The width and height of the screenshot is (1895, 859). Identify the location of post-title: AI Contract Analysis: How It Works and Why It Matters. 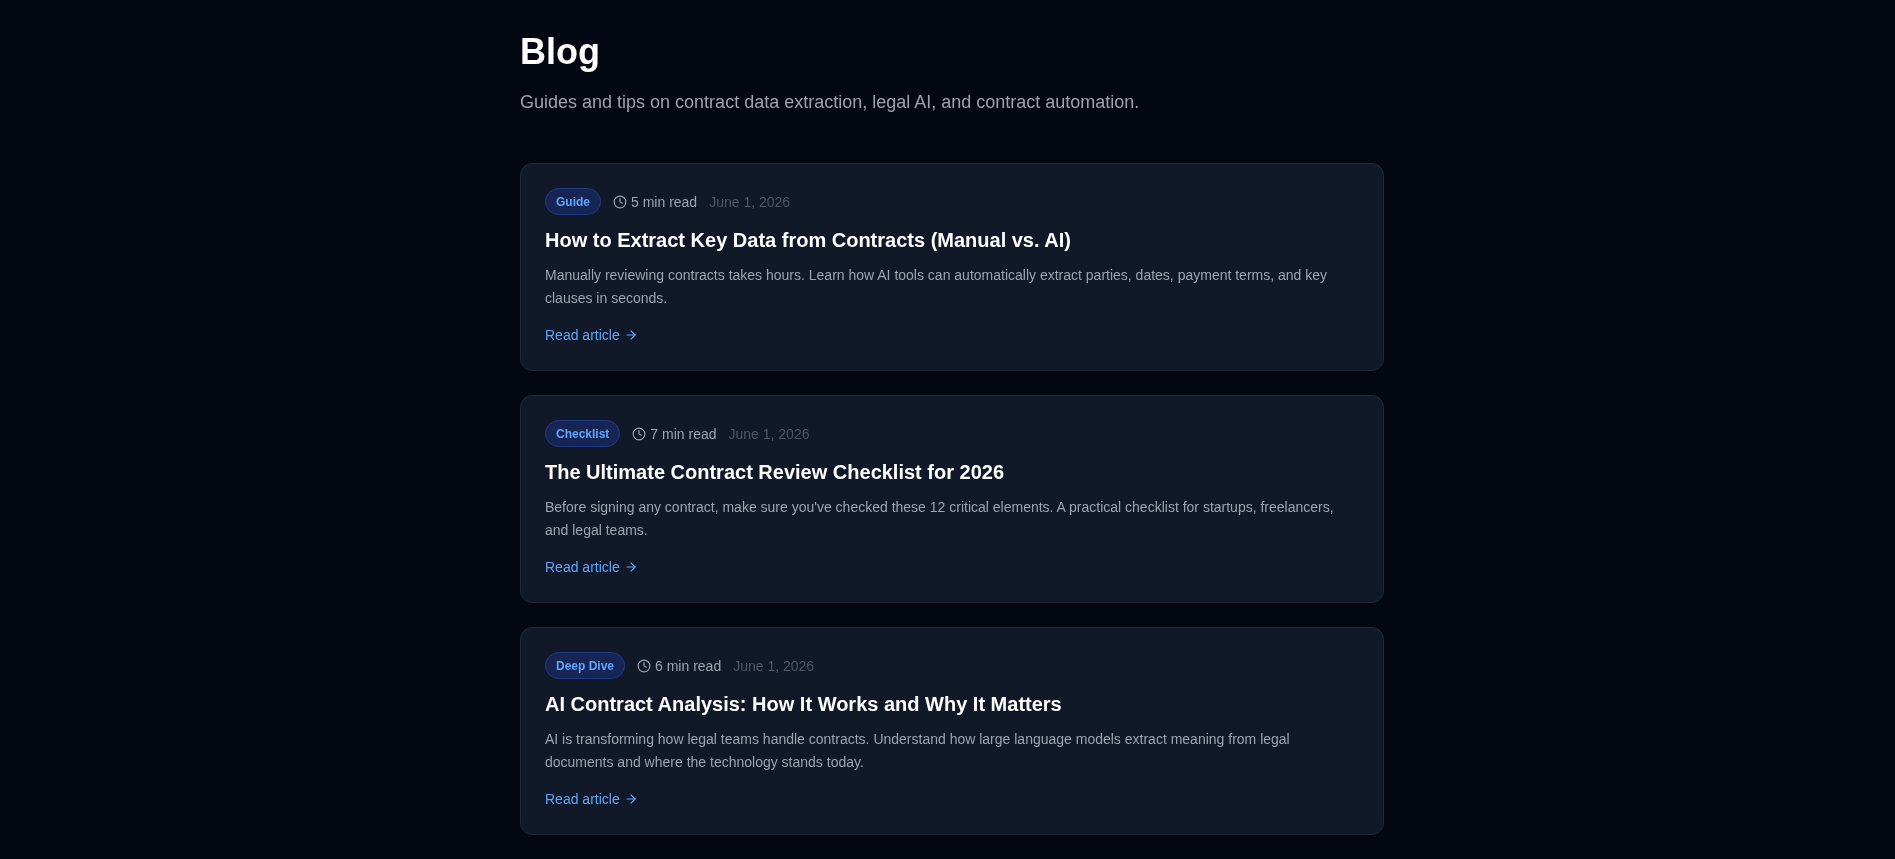
(804, 704).